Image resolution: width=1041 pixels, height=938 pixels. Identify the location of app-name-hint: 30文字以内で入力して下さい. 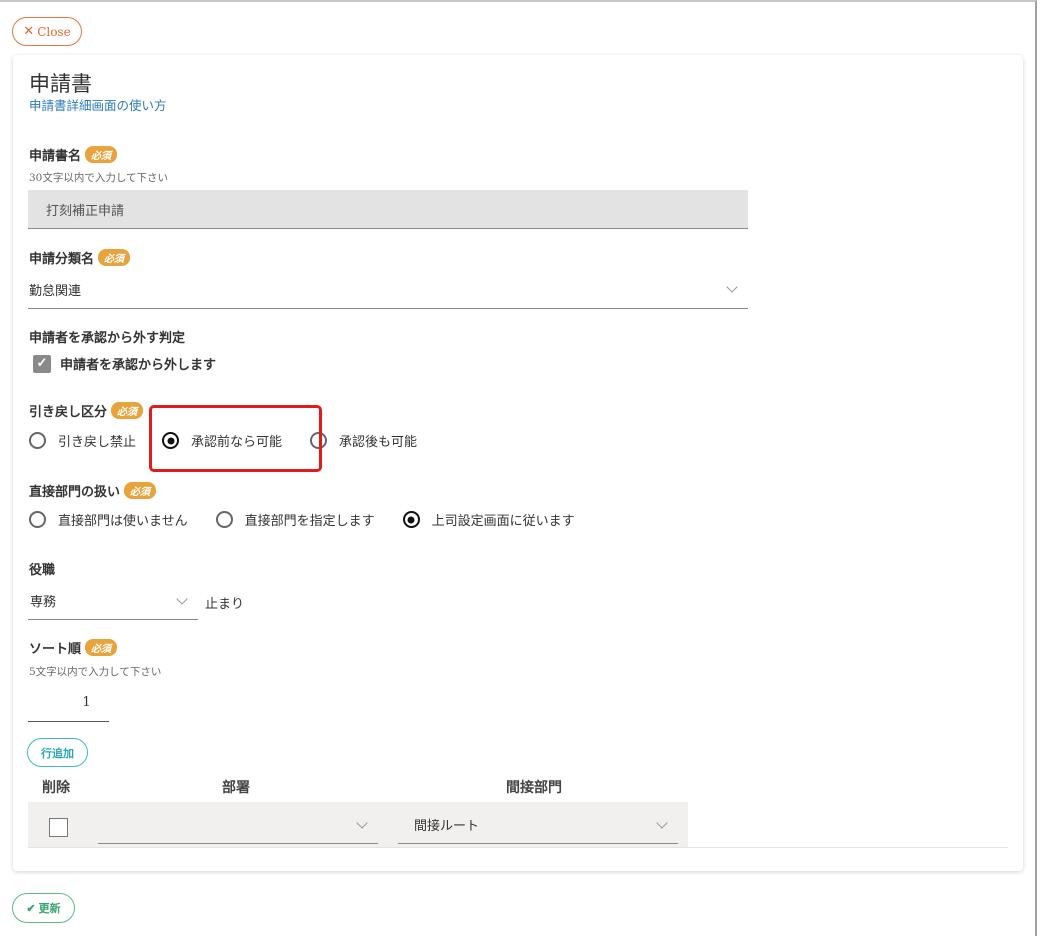
(99, 178).